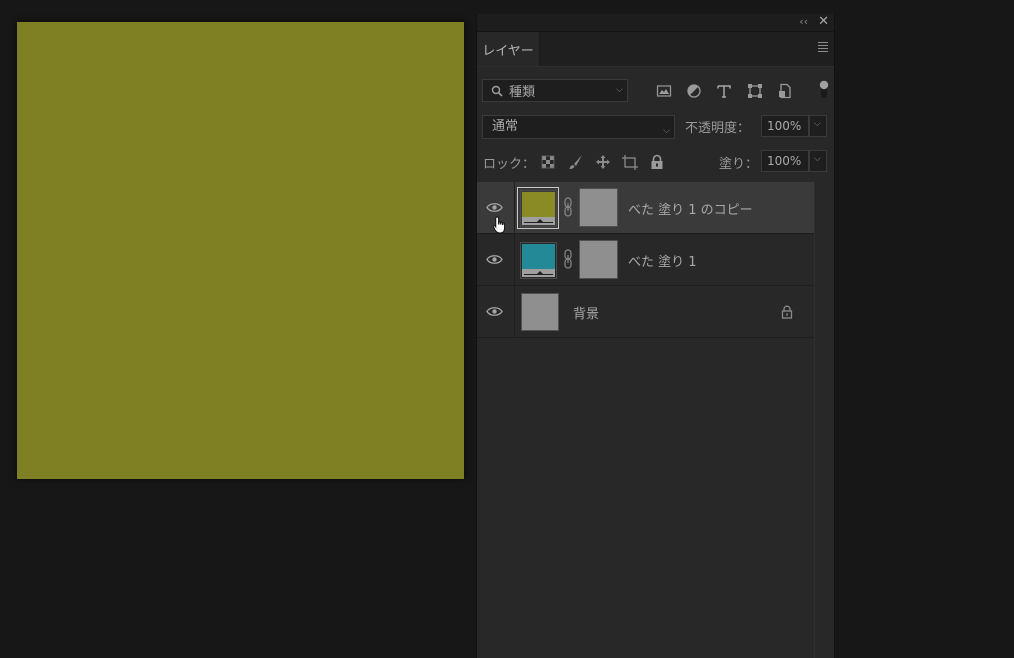  I want to click on fill-dropdown: ⌵, so click(818, 161).